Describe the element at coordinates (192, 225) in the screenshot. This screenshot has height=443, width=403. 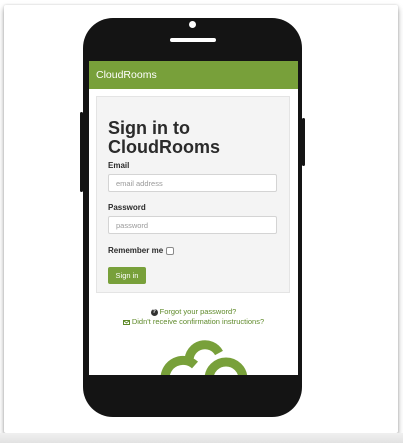
I see `password-input` at that location.